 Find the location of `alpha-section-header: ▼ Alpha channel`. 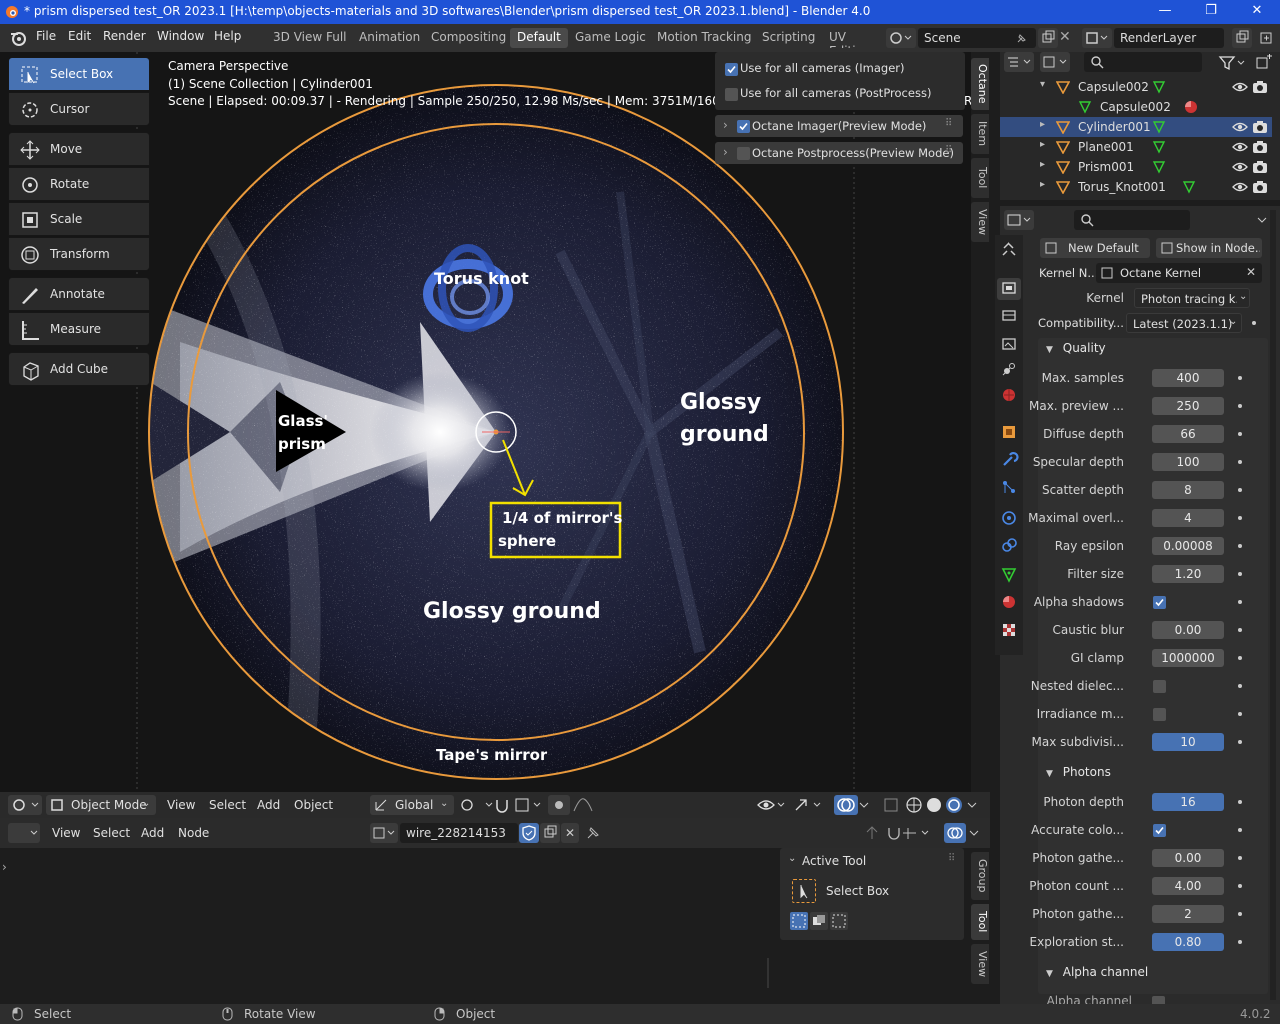

alpha-section-header: ▼ Alpha channel is located at coordinates (1097, 972).